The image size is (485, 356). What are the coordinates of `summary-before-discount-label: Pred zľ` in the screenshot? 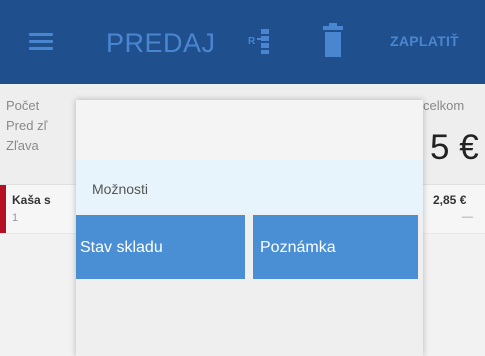 It's located at (27, 125).